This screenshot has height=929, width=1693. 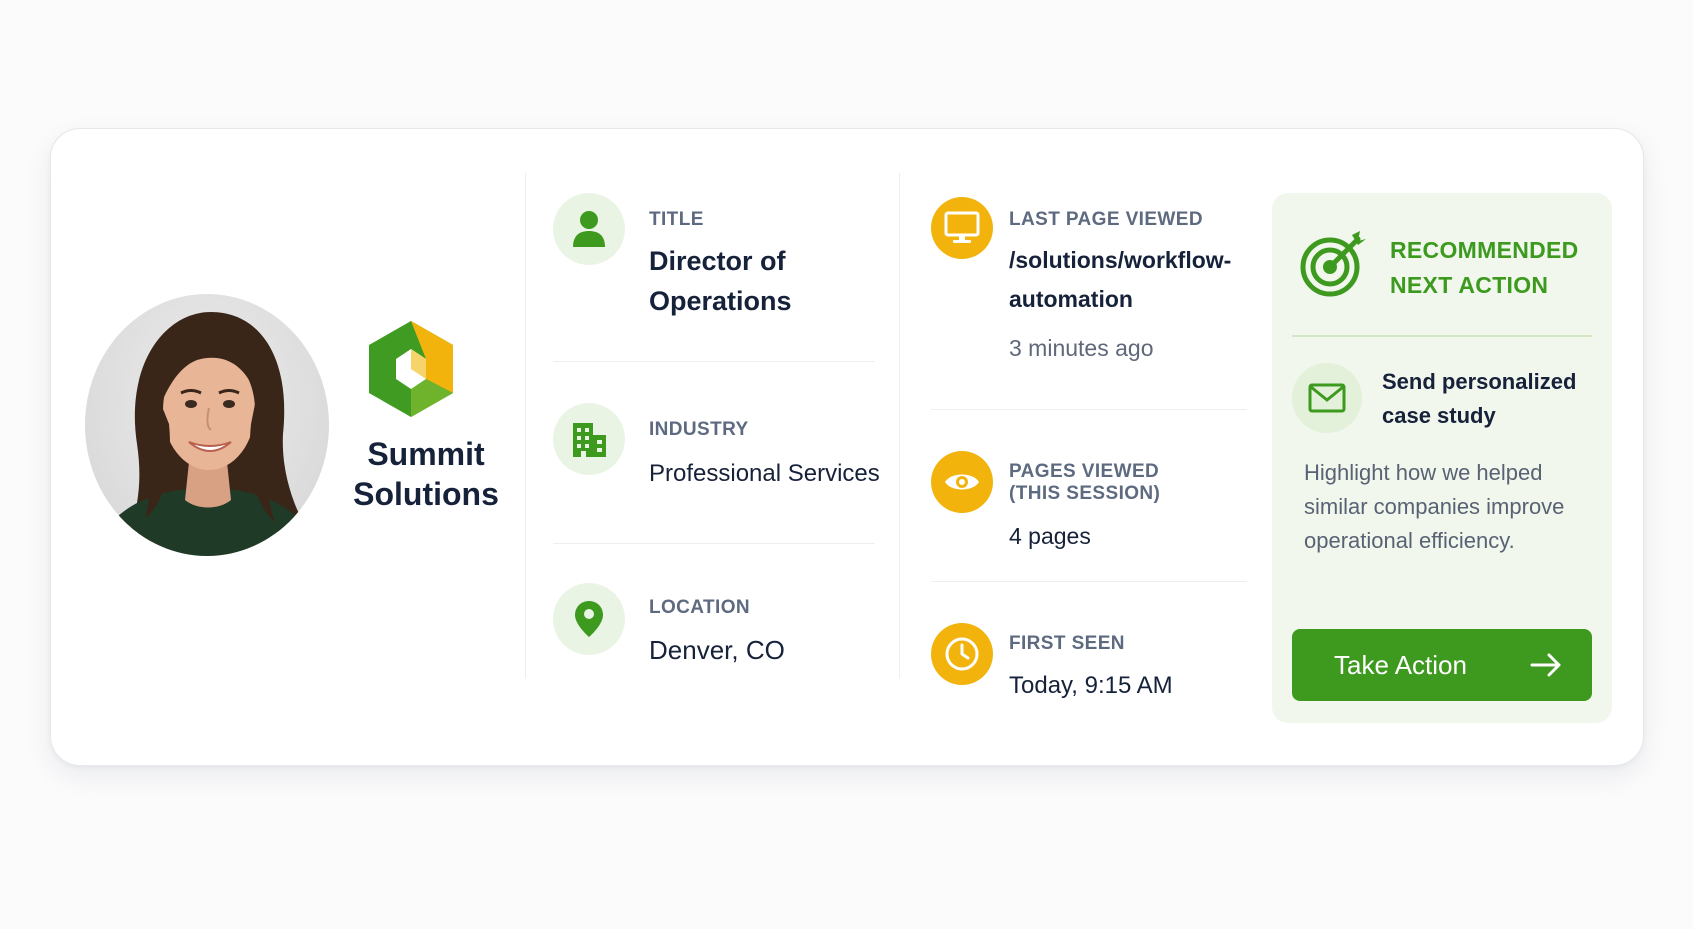 I want to click on last-page-icon-wrap, so click(x=962, y=228).